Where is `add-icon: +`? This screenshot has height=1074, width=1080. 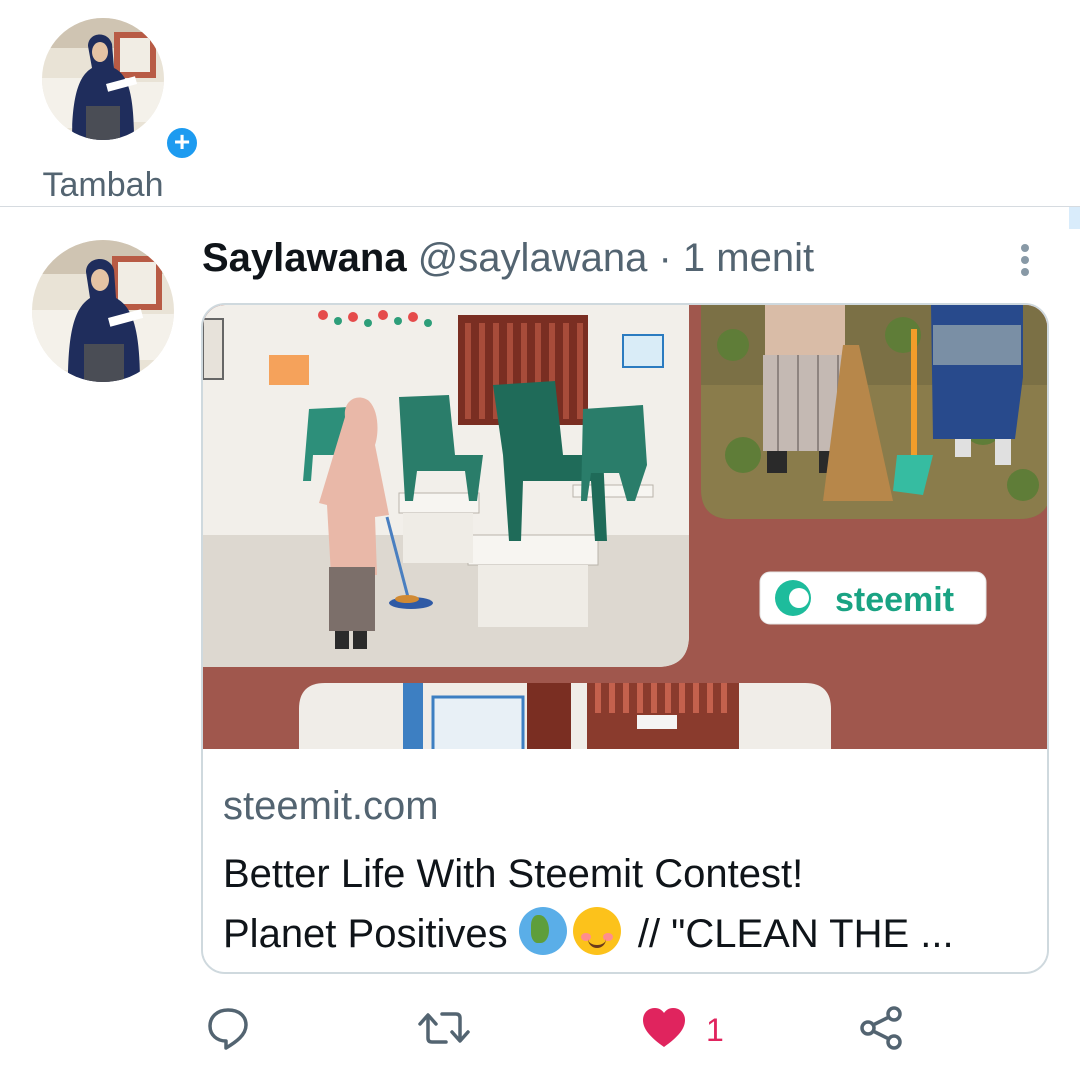
add-icon: + is located at coordinates (182, 143).